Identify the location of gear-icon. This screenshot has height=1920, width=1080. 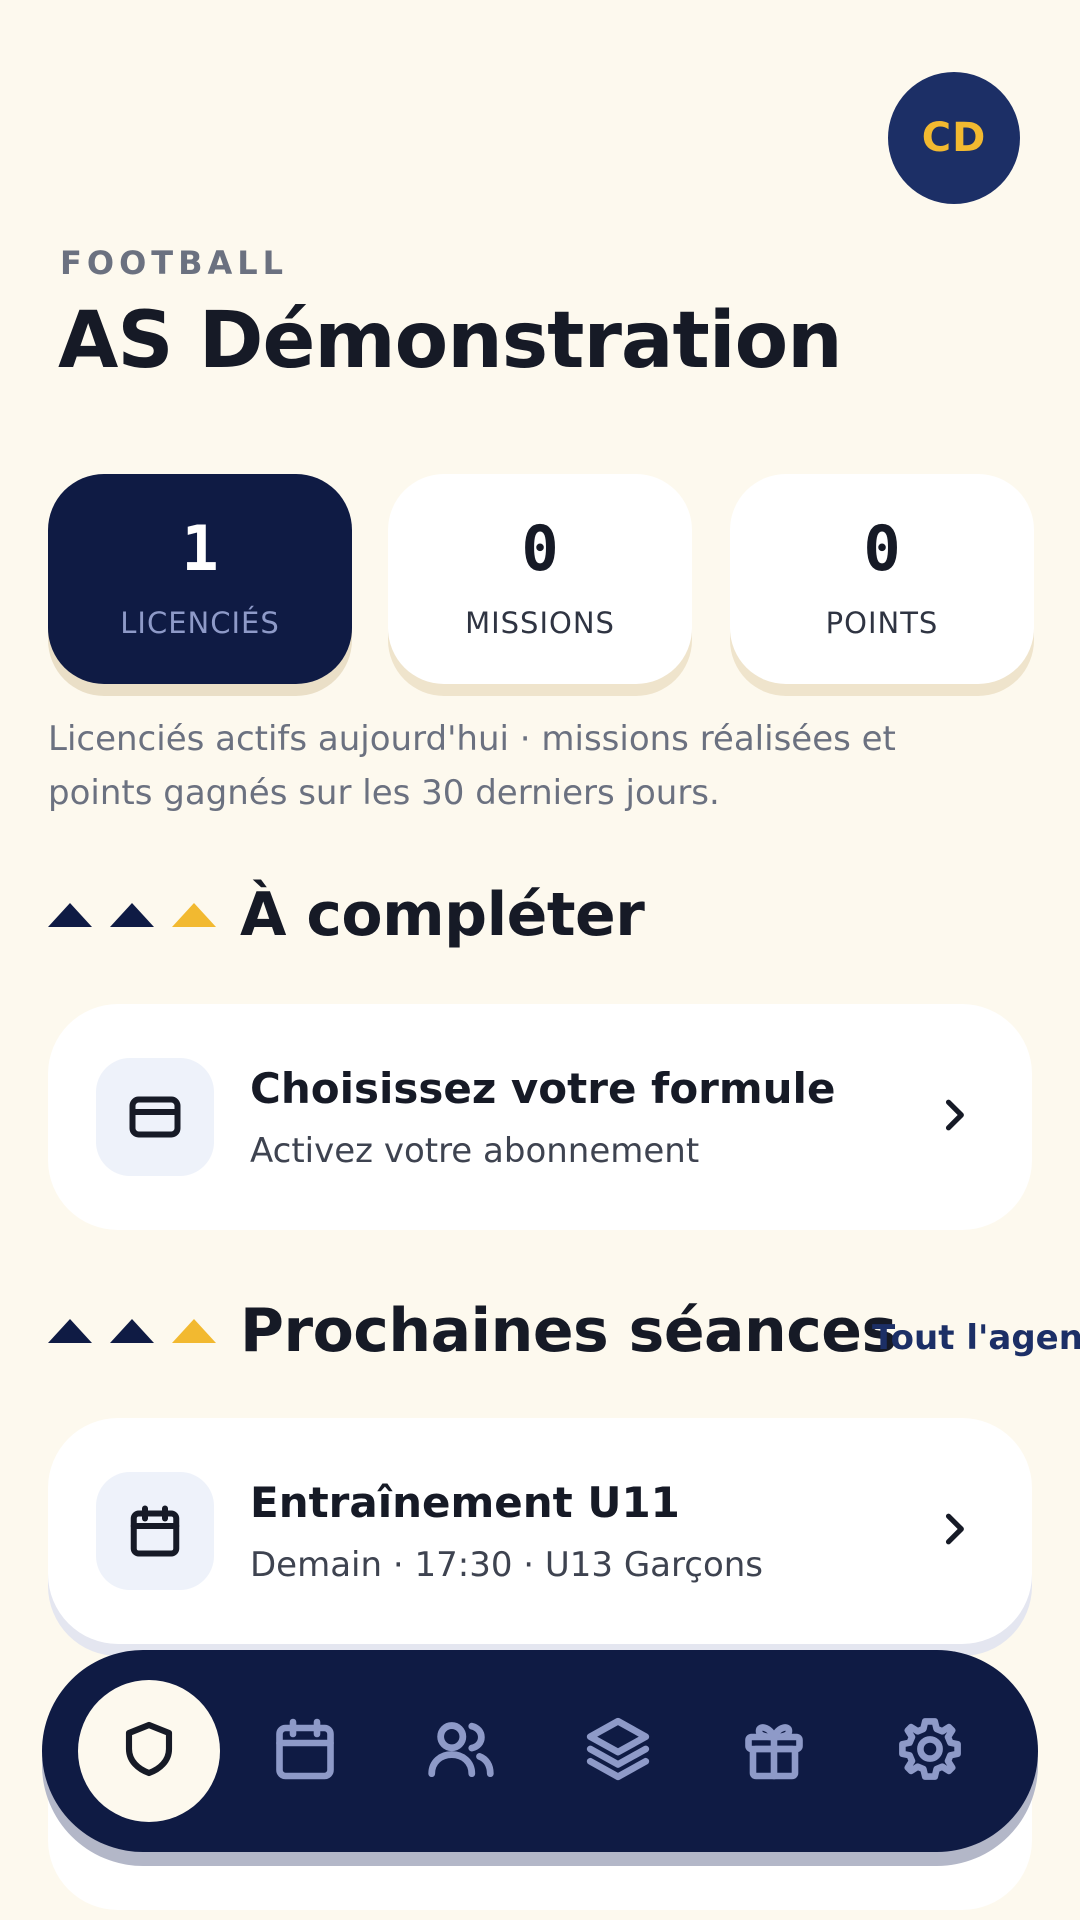
(930, 1751).